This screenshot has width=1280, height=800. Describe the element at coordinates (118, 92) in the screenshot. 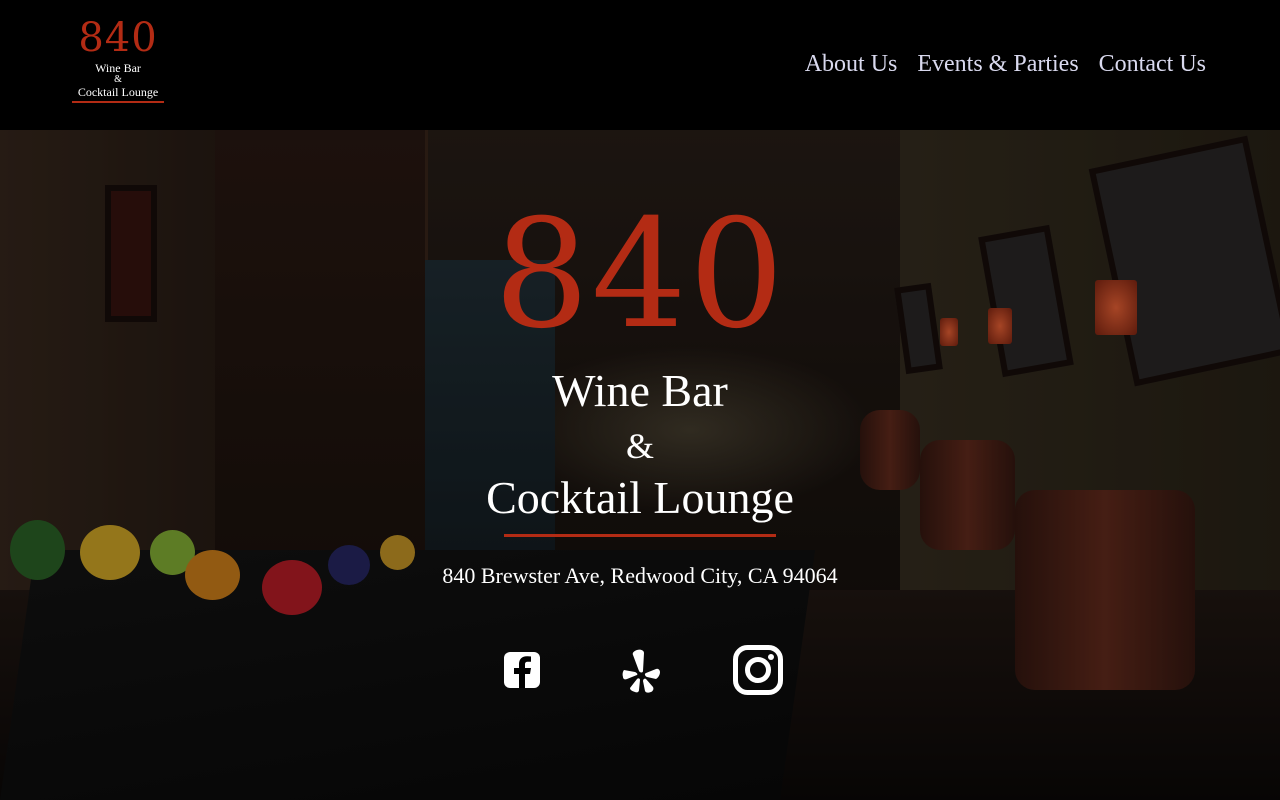

I see `logo-line-cocktail-lounge: Cocktail Lounge` at that location.